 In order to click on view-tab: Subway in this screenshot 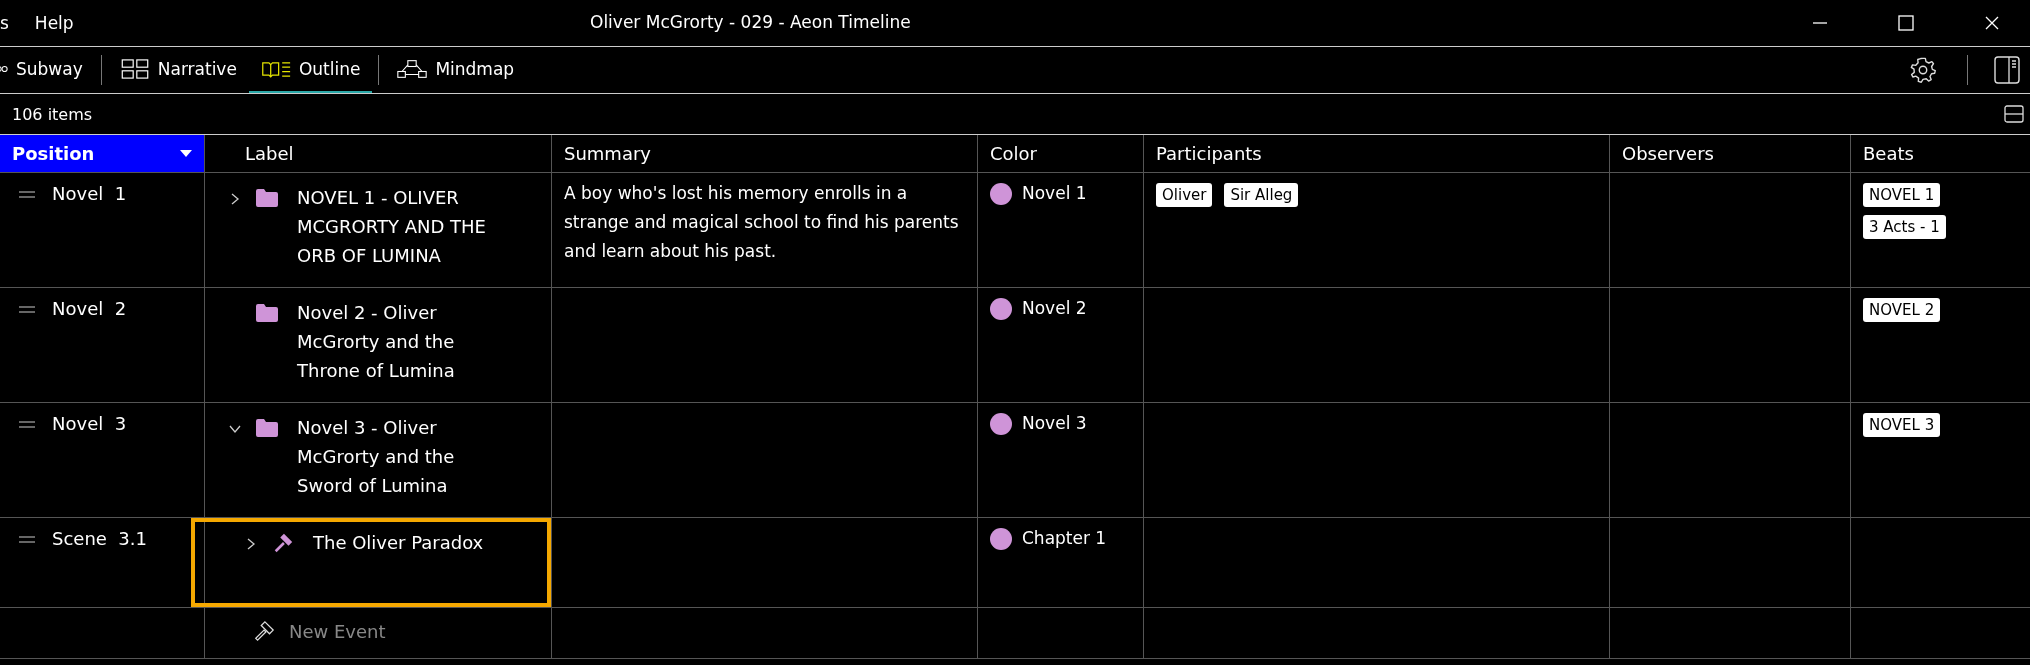, I will do `click(47, 70)`.